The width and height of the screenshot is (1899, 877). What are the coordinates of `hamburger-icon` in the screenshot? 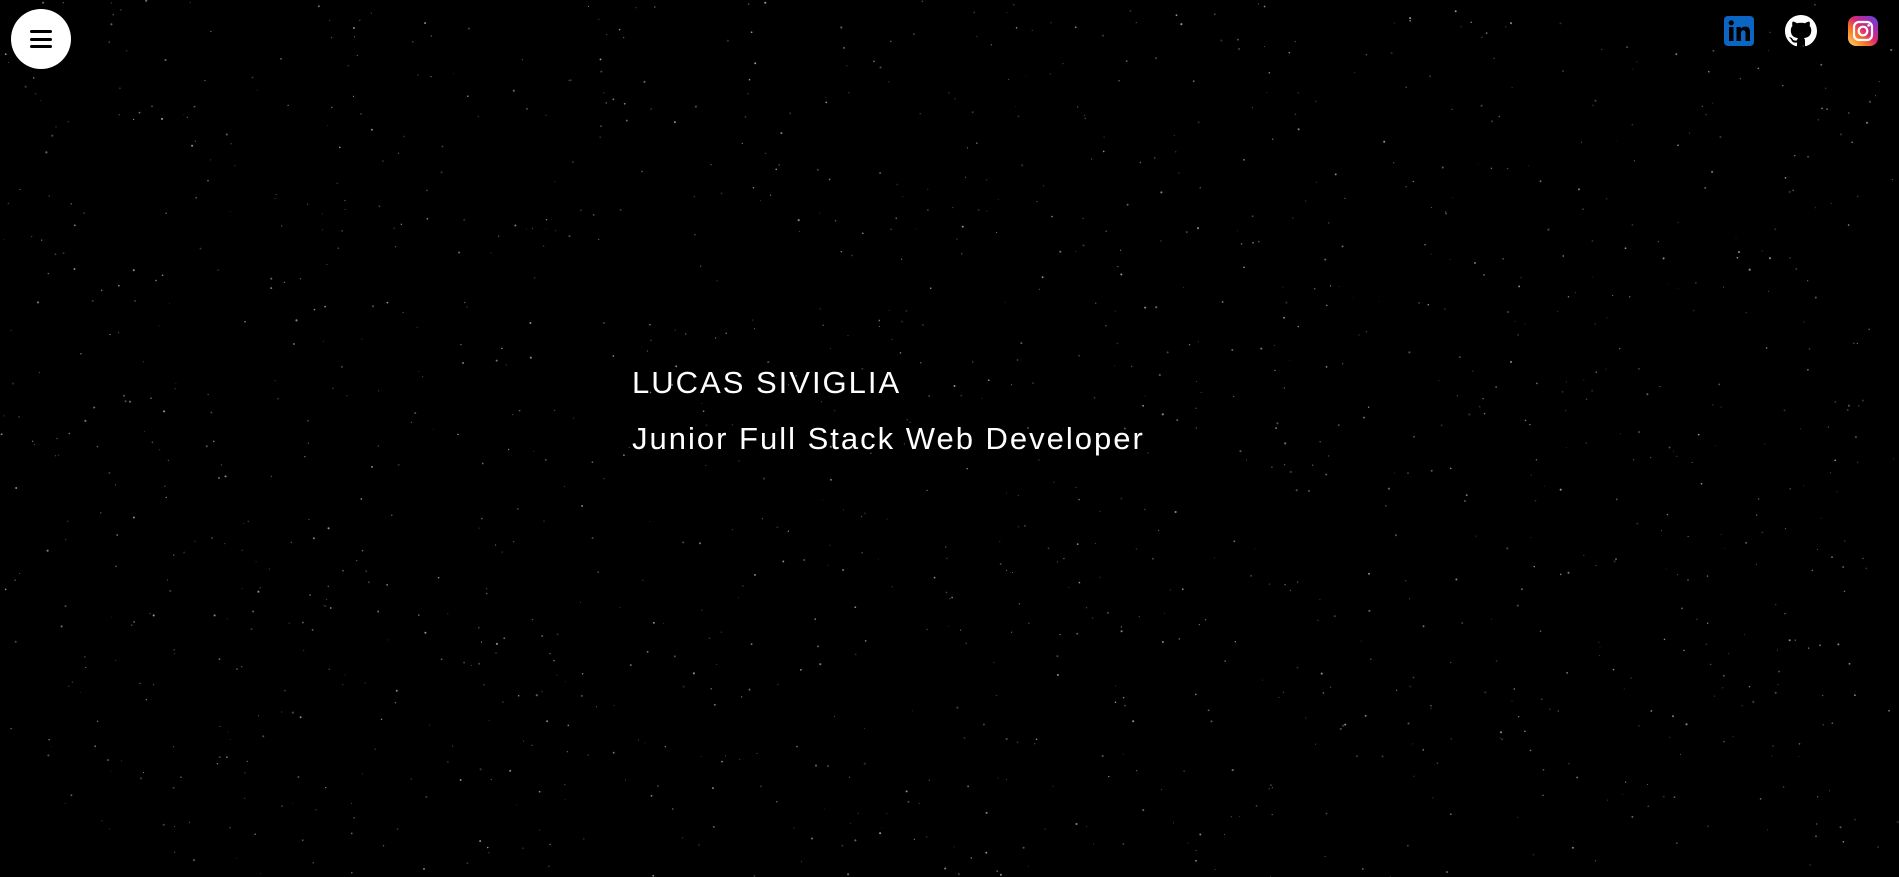 It's located at (41, 39).